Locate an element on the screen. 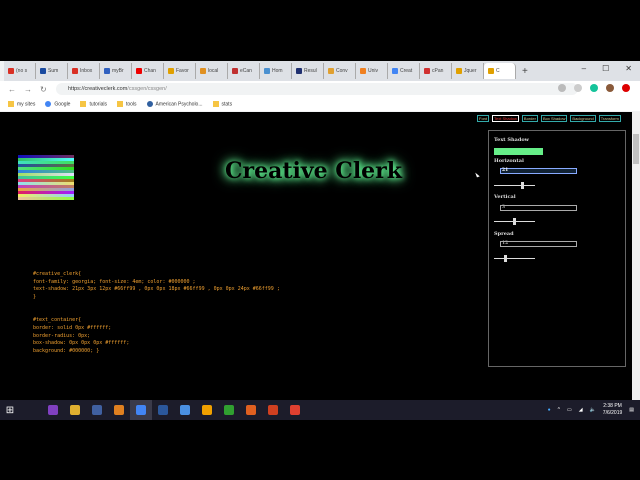 Image resolution: width=640 pixels, height=480 pixels. clock: 2:38 PM 7/6/2019 is located at coordinates (612, 410).